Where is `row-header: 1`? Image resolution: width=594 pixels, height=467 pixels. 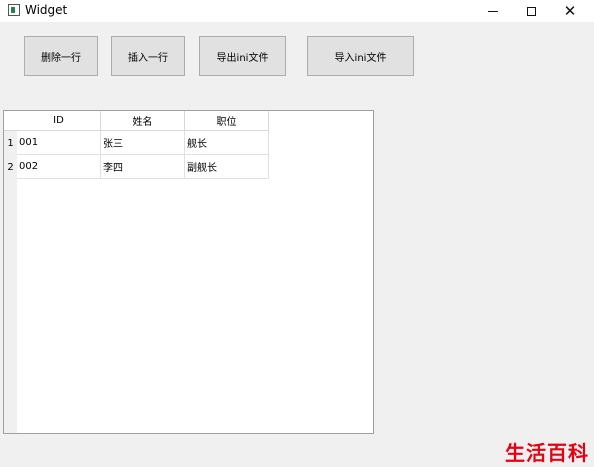 row-header: 1 is located at coordinates (10, 143).